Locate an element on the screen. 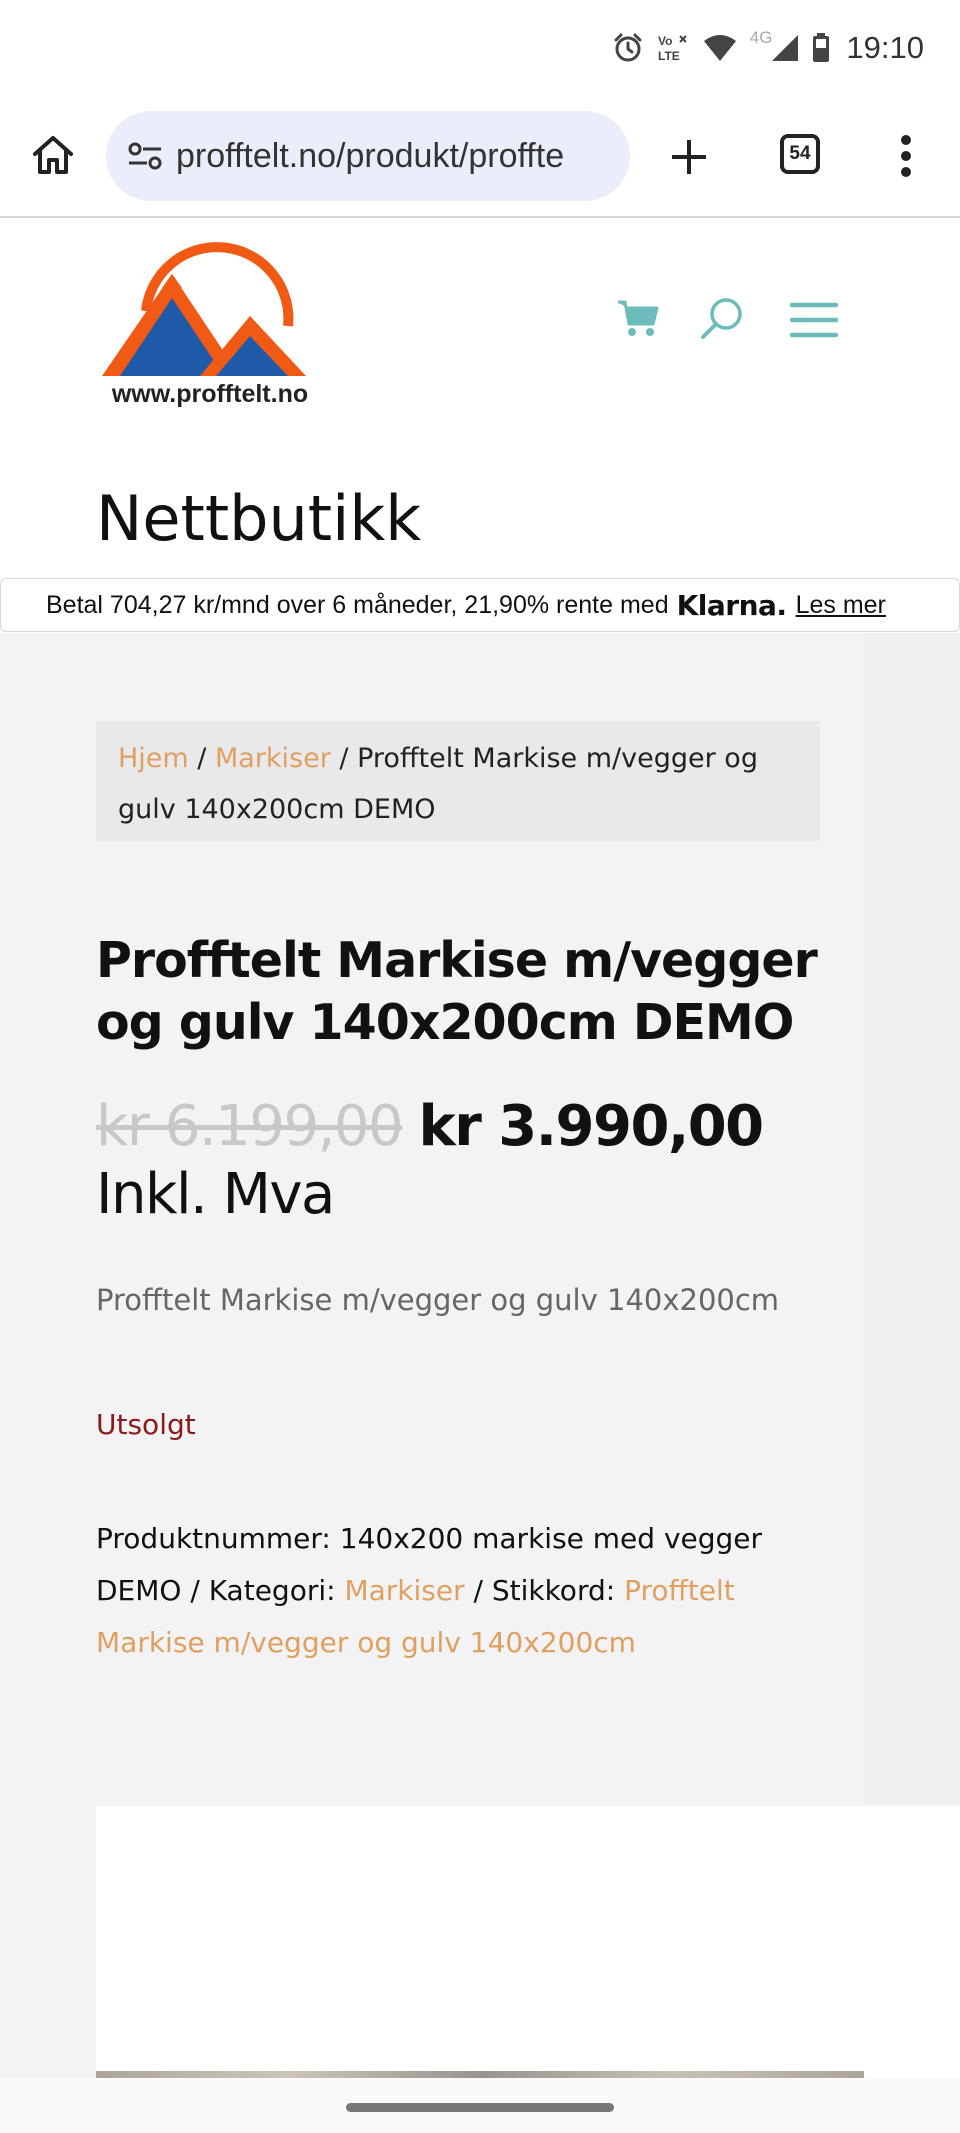  product-image-edge is located at coordinates (480, 2074).